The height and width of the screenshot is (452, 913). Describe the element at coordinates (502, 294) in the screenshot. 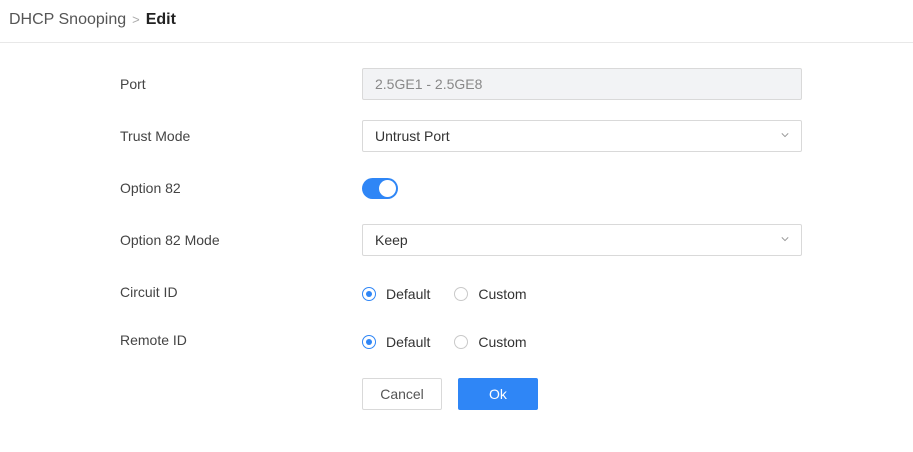

I see `circuit-id-custom-label: Custom` at that location.